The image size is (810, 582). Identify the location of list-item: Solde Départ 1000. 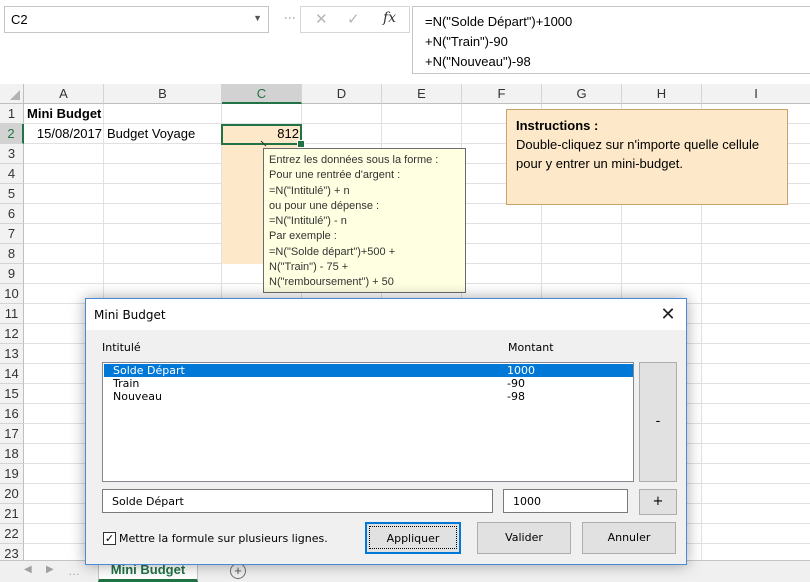
(368, 370).